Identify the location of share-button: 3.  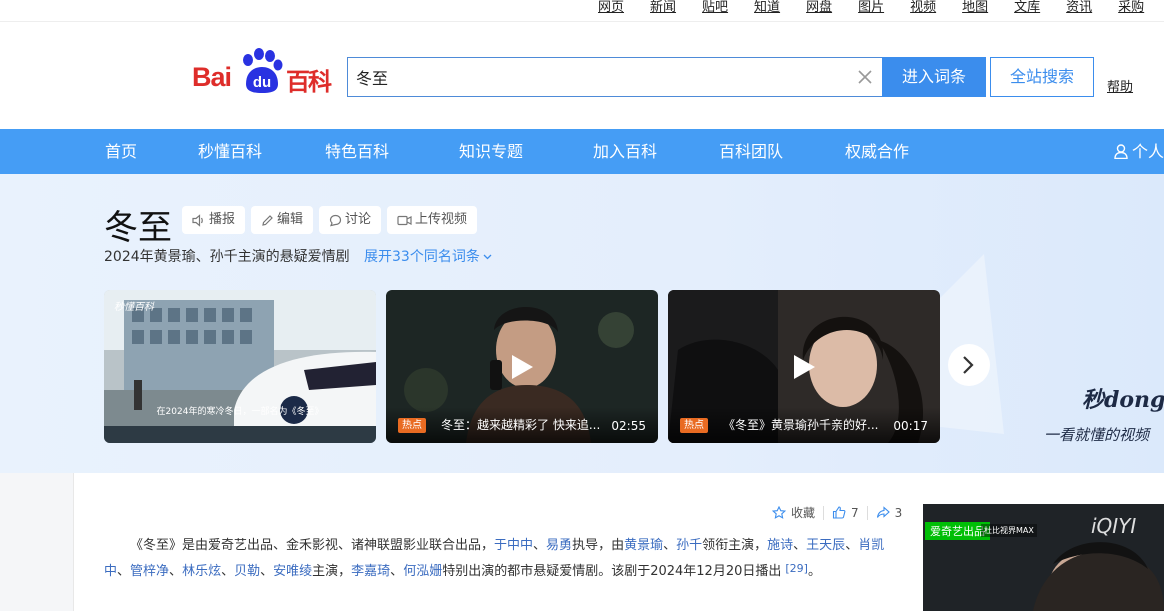
(889, 512).